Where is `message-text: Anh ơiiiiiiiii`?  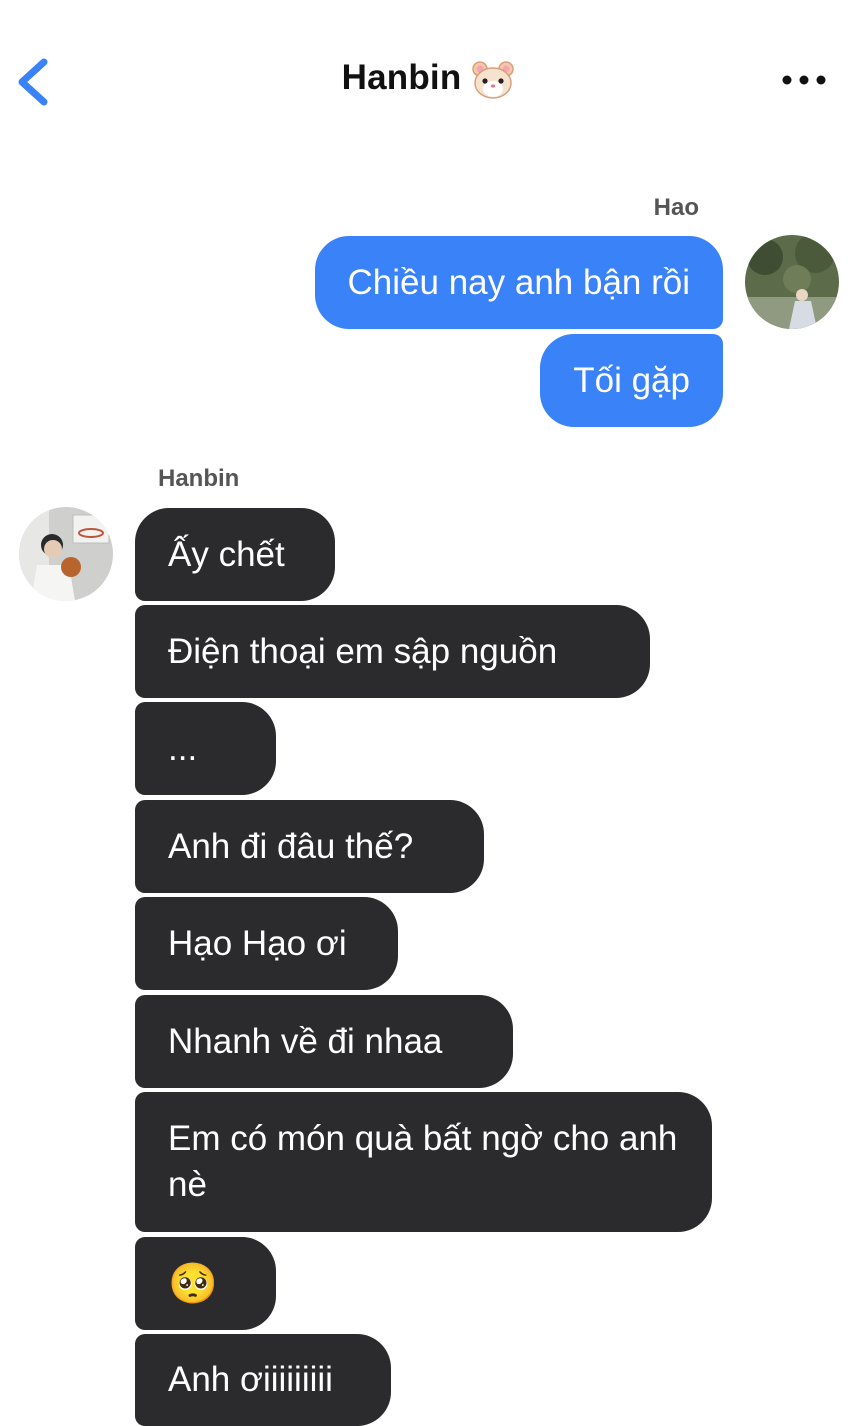
message-text: Anh ơiiiiiiiii is located at coordinates (250, 1379).